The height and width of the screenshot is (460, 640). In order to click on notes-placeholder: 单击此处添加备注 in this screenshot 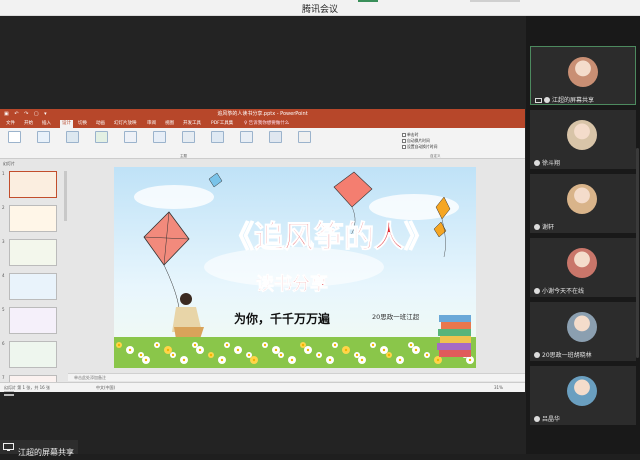, I will do `click(90, 377)`.